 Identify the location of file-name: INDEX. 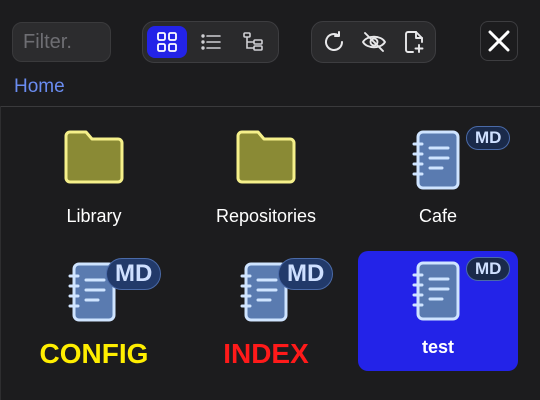
(266, 353).